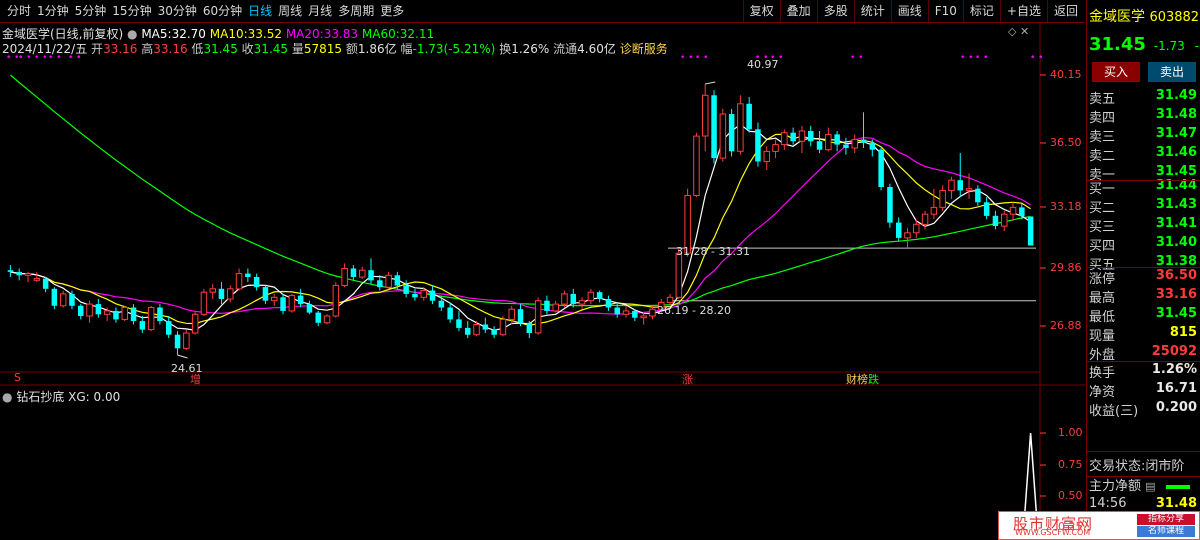  Describe the element at coordinates (63, 34) in the screenshot. I see `stock-title: 金域医学(日线,前复权)` at that location.